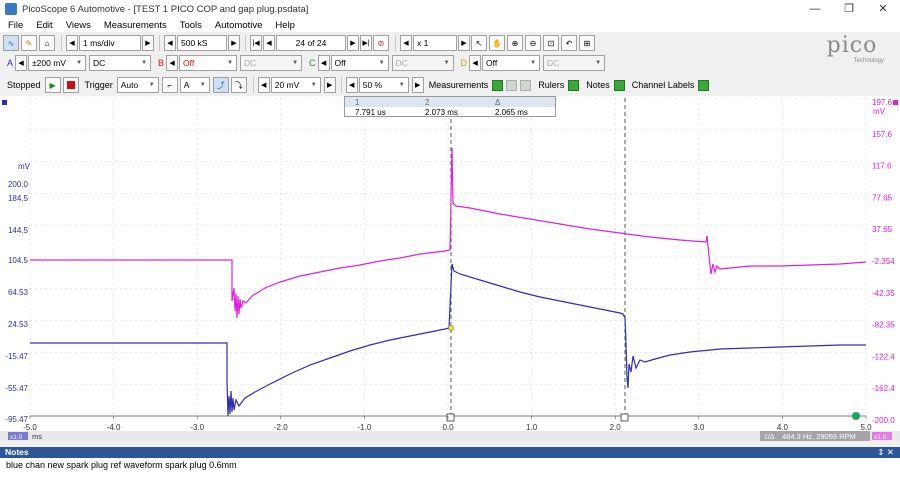 Image resolution: width=900 pixels, height=480 pixels. I want to click on zoom-in-icon: ⊕, so click(515, 43).